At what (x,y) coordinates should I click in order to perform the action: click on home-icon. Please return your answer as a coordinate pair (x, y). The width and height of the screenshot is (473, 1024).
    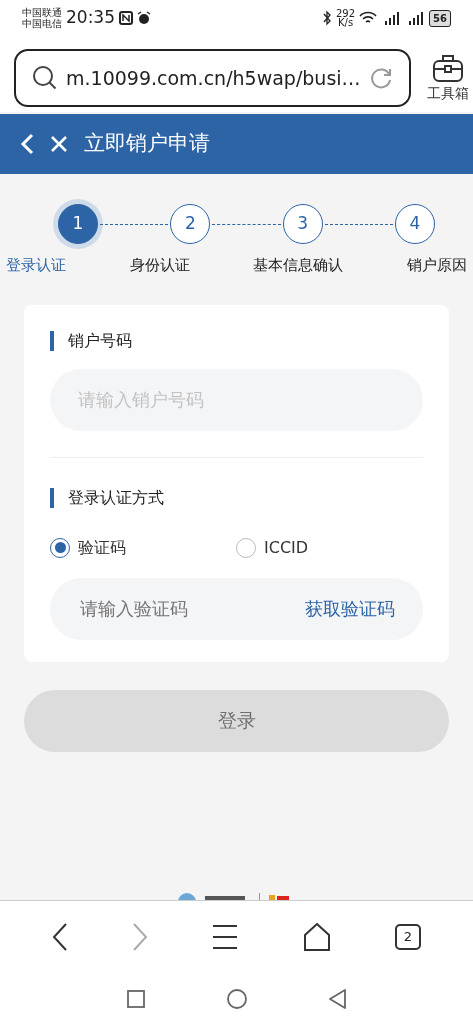
    Looking at the image, I should click on (316, 937).